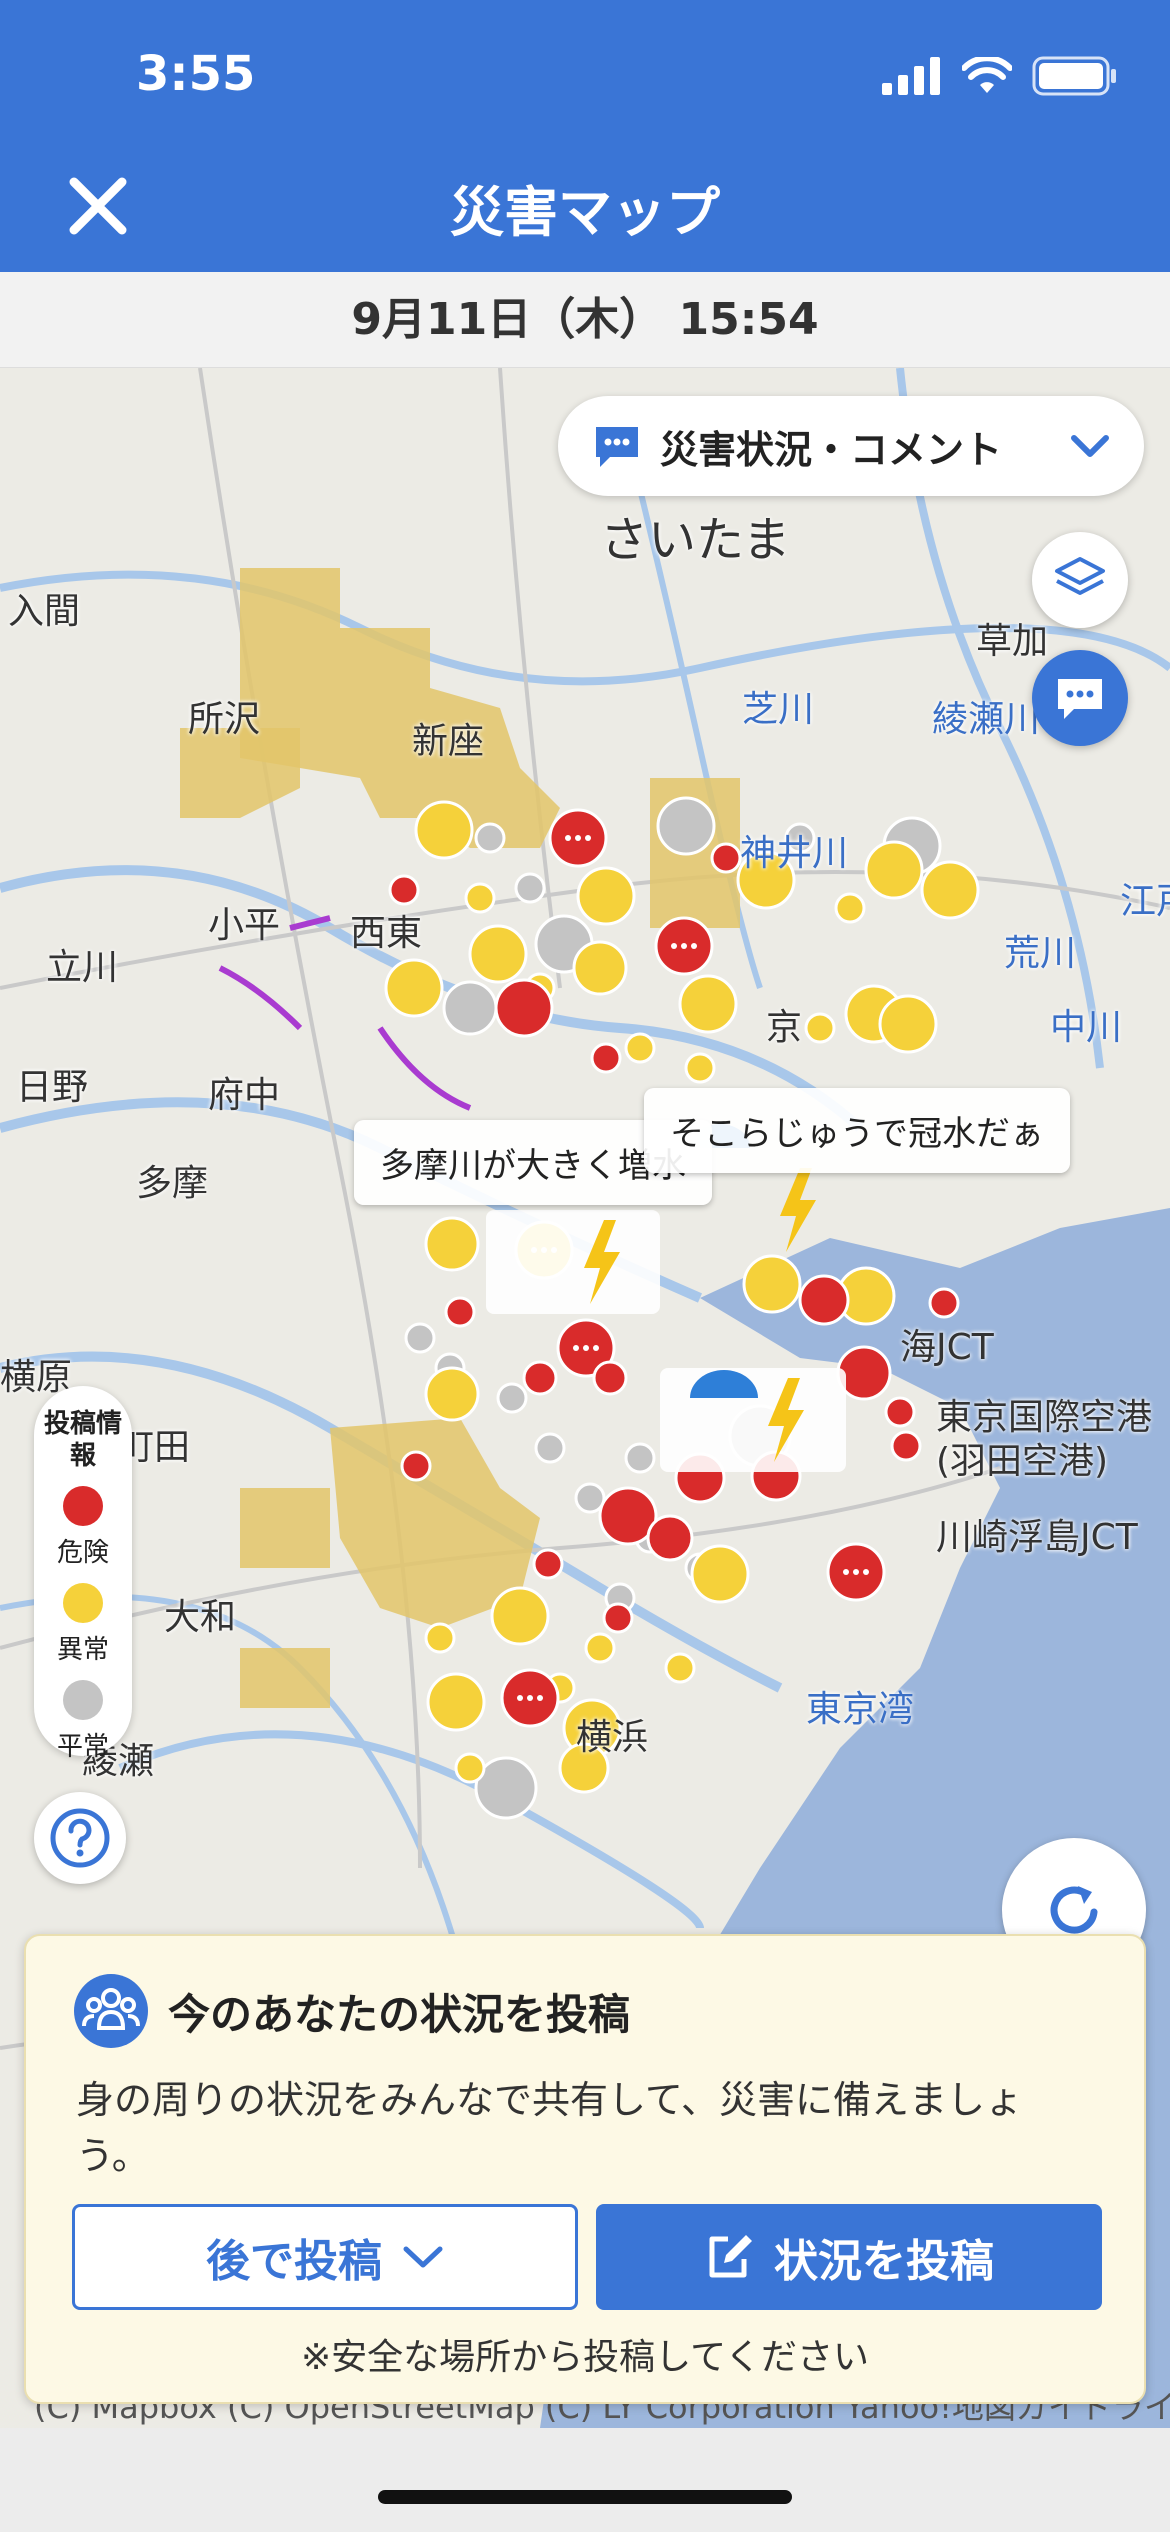 Image resolution: width=1170 pixels, height=2532 pixels. I want to click on category-select: 災害状況・コメント, so click(851, 446).